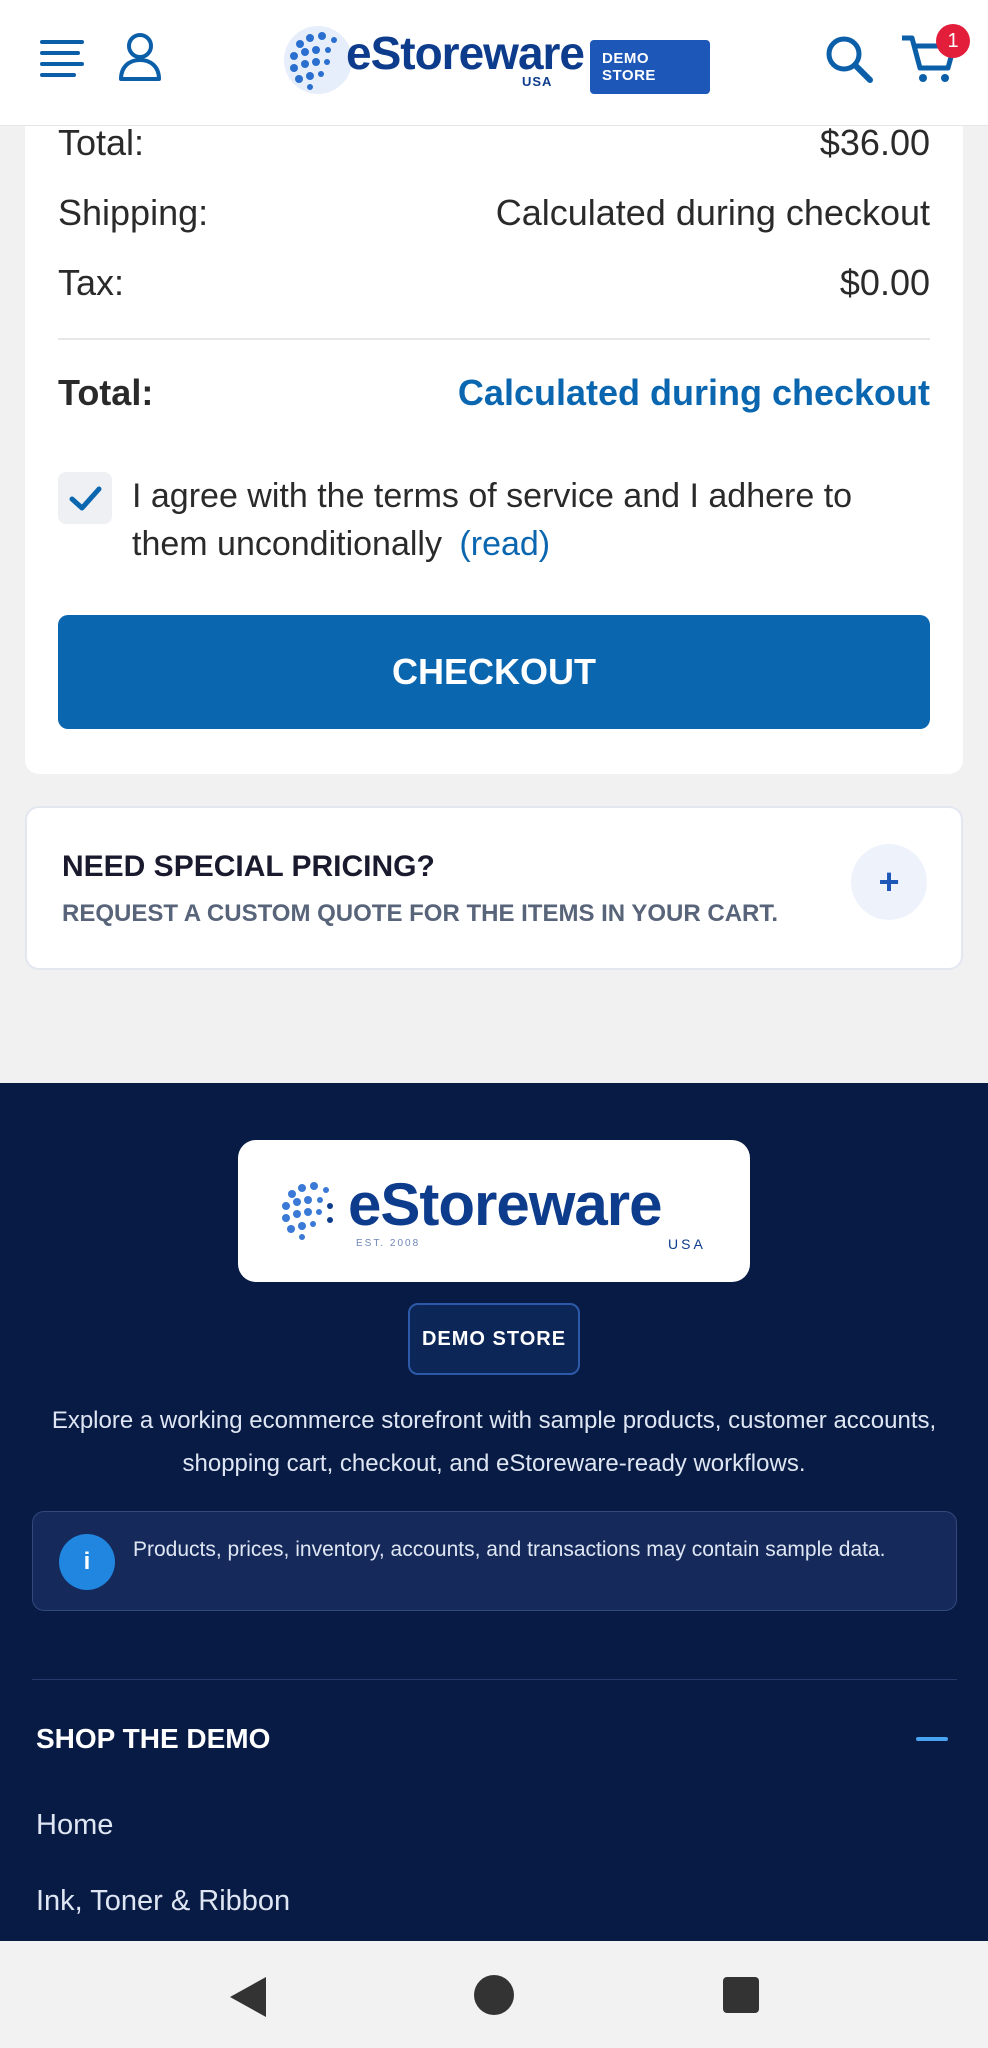 Image resolution: width=988 pixels, height=2048 pixels. What do you see at coordinates (494, 1679) in the screenshot?
I see `footer-divider` at bounding box center [494, 1679].